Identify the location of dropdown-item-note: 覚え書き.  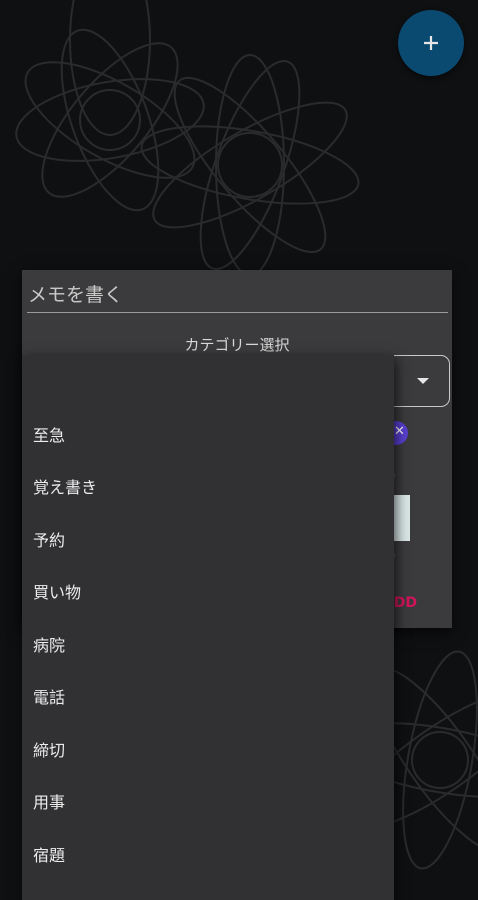
(208, 486).